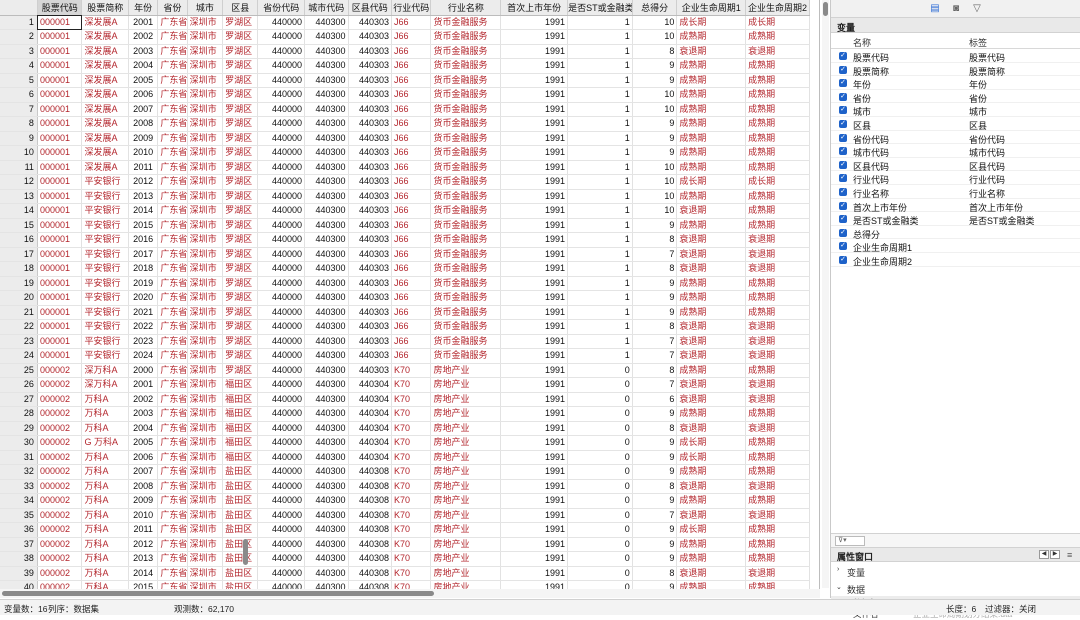 This screenshot has width=1080, height=620. What do you see at coordinates (105, 385) in the screenshot?
I see `table-cell: 深万科A` at bounding box center [105, 385].